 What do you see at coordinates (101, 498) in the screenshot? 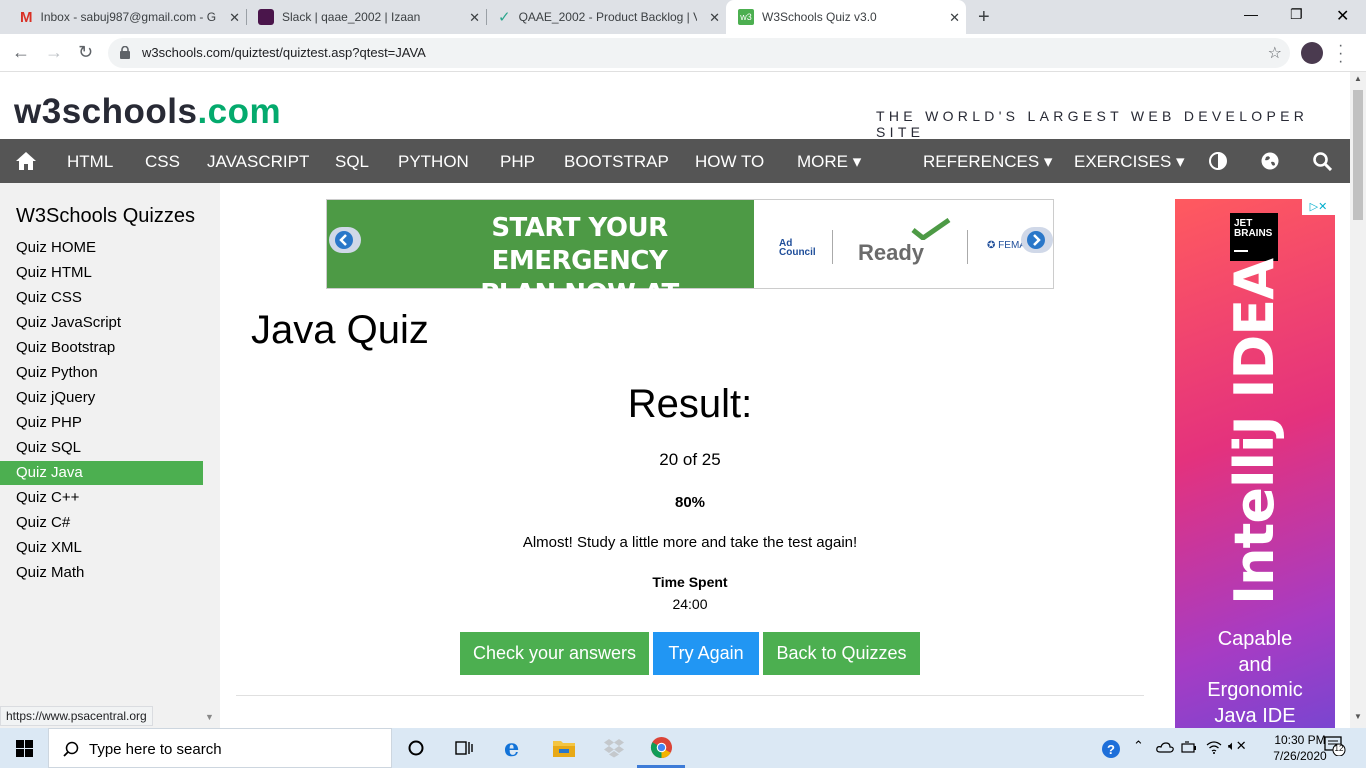
I see `sidebar-item-quiz-cpp: Quiz C++` at bounding box center [101, 498].